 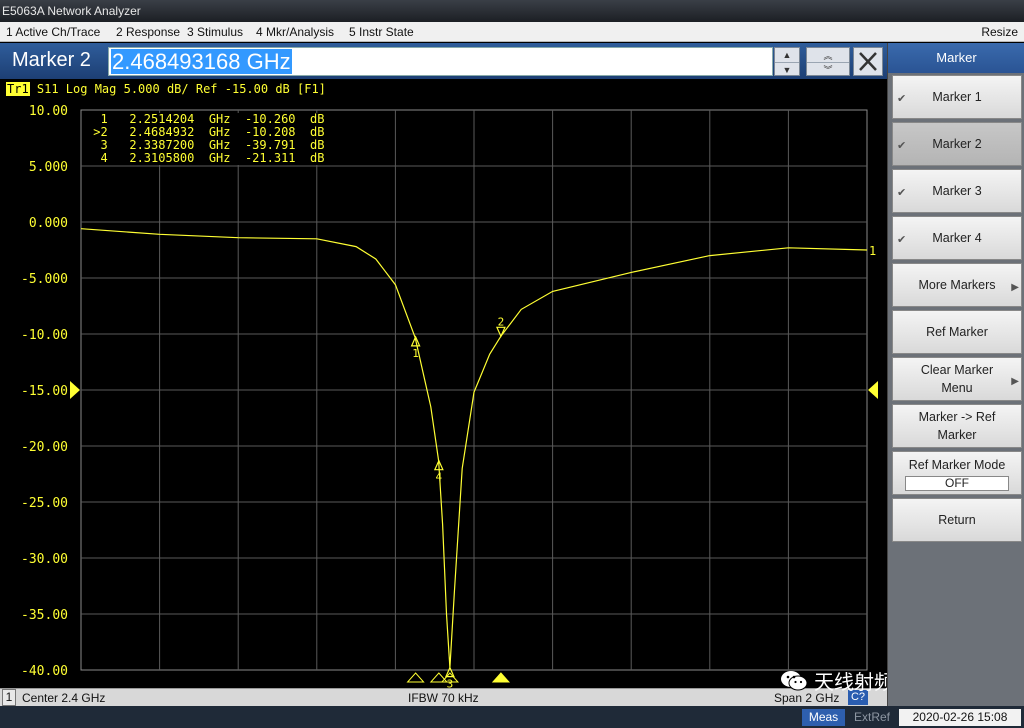 I want to click on instrument-status-bar: Meas ExtRef 2020-02-26 15:08, so click(x=512, y=717).